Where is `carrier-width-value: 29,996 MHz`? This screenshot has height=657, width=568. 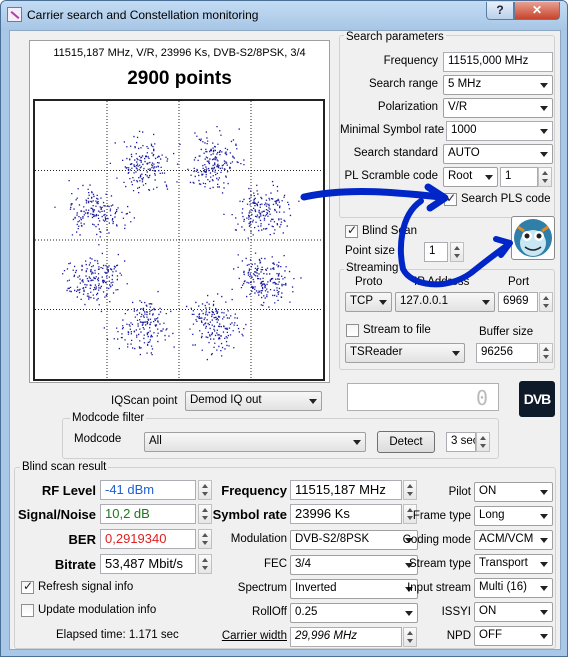
carrier-width-value: 29,996 MHz is located at coordinates (346, 637).